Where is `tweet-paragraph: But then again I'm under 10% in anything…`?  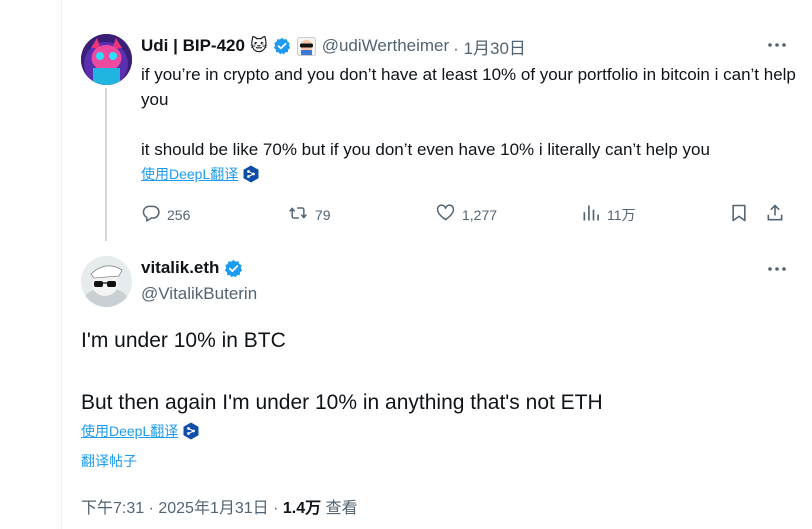 tweet-paragraph: But then again I'm under 10% in anything… is located at coordinates (342, 402).